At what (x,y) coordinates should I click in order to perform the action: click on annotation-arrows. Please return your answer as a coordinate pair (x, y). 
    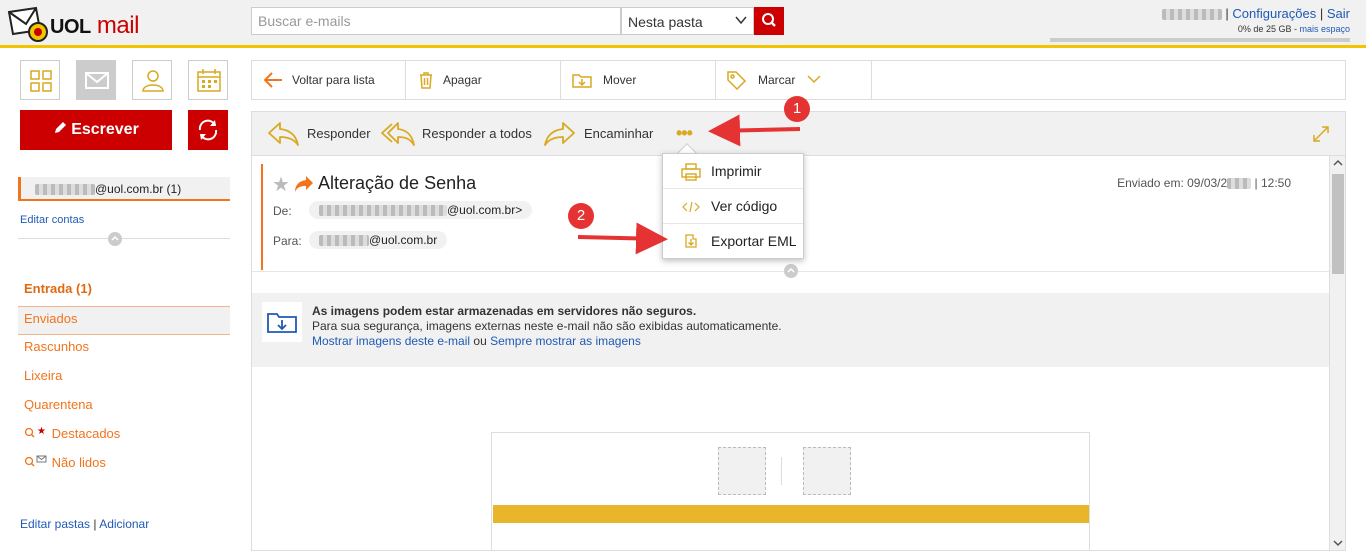
    Looking at the image, I should click on (689, 184).